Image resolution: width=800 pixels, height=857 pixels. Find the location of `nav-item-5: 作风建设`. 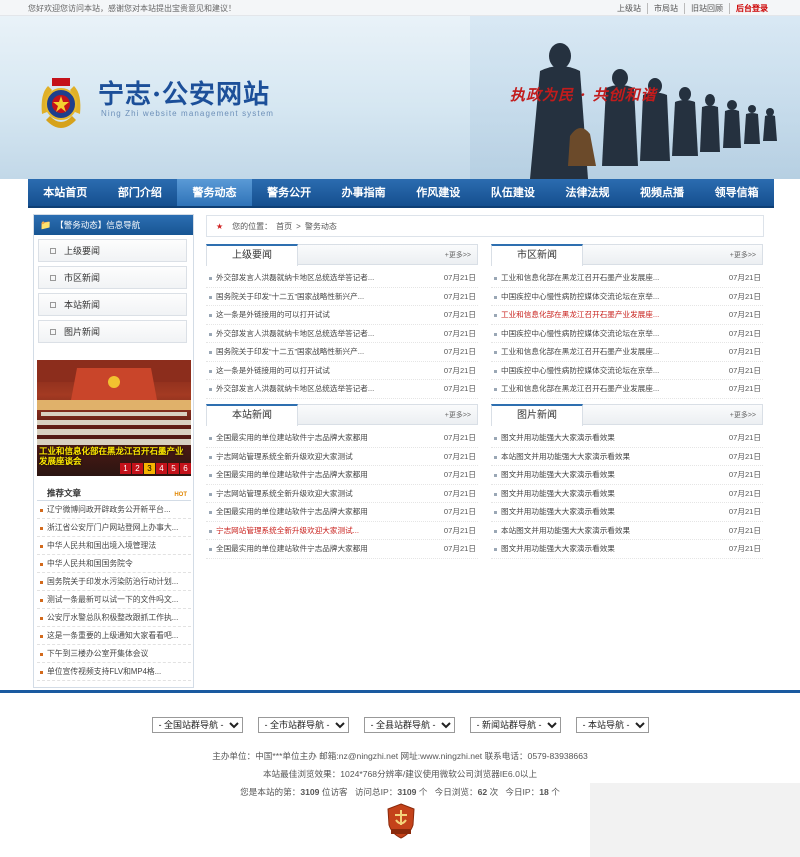

nav-item-5: 作风建设 is located at coordinates (438, 192).